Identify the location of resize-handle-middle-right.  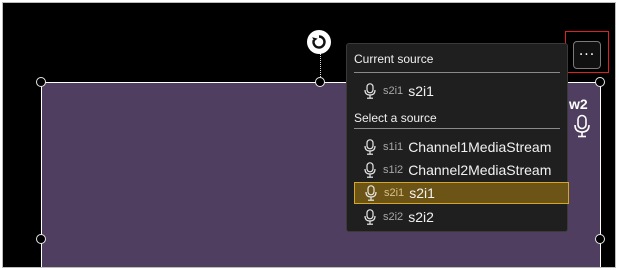
(600, 239).